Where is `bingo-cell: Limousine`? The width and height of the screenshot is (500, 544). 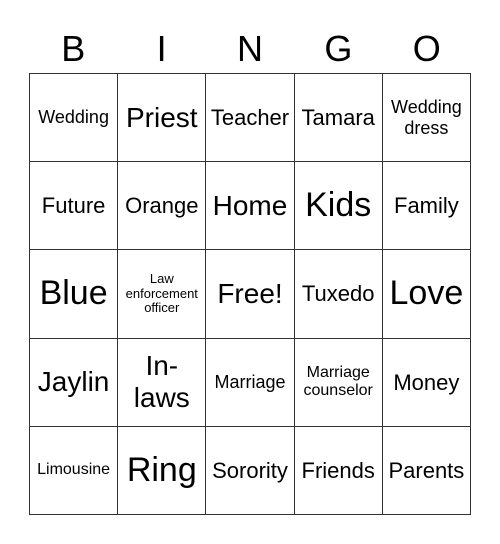
bingo-cell: Limousine is located at coordinates (74, 470).